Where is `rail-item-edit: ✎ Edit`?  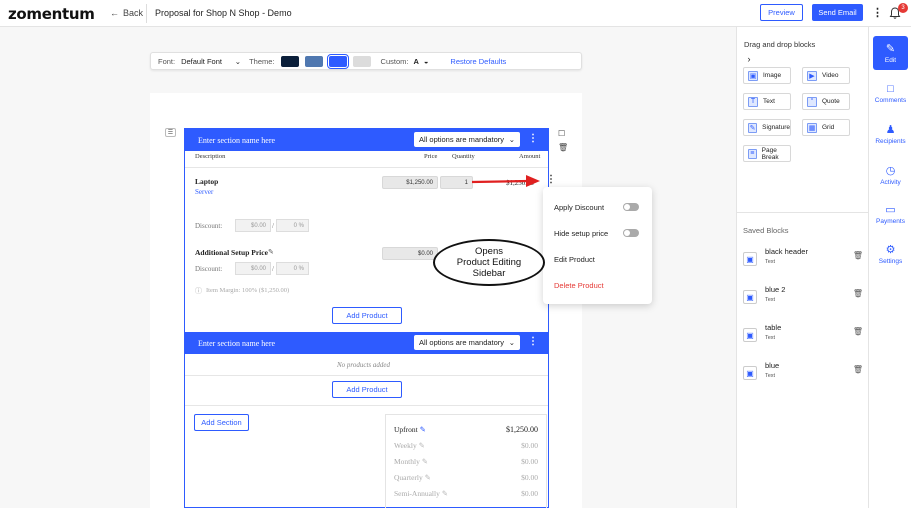
rail-item-edit: ✎ Edit is located at coordinates (890, 53).